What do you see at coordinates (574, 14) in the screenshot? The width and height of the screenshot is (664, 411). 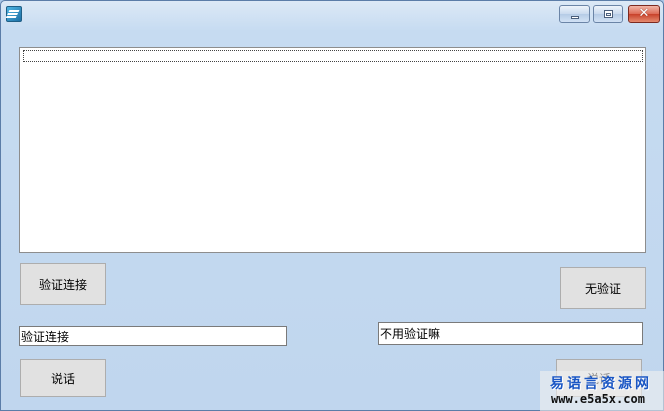 I see `minimize-button` at bounding box center [574, 14].